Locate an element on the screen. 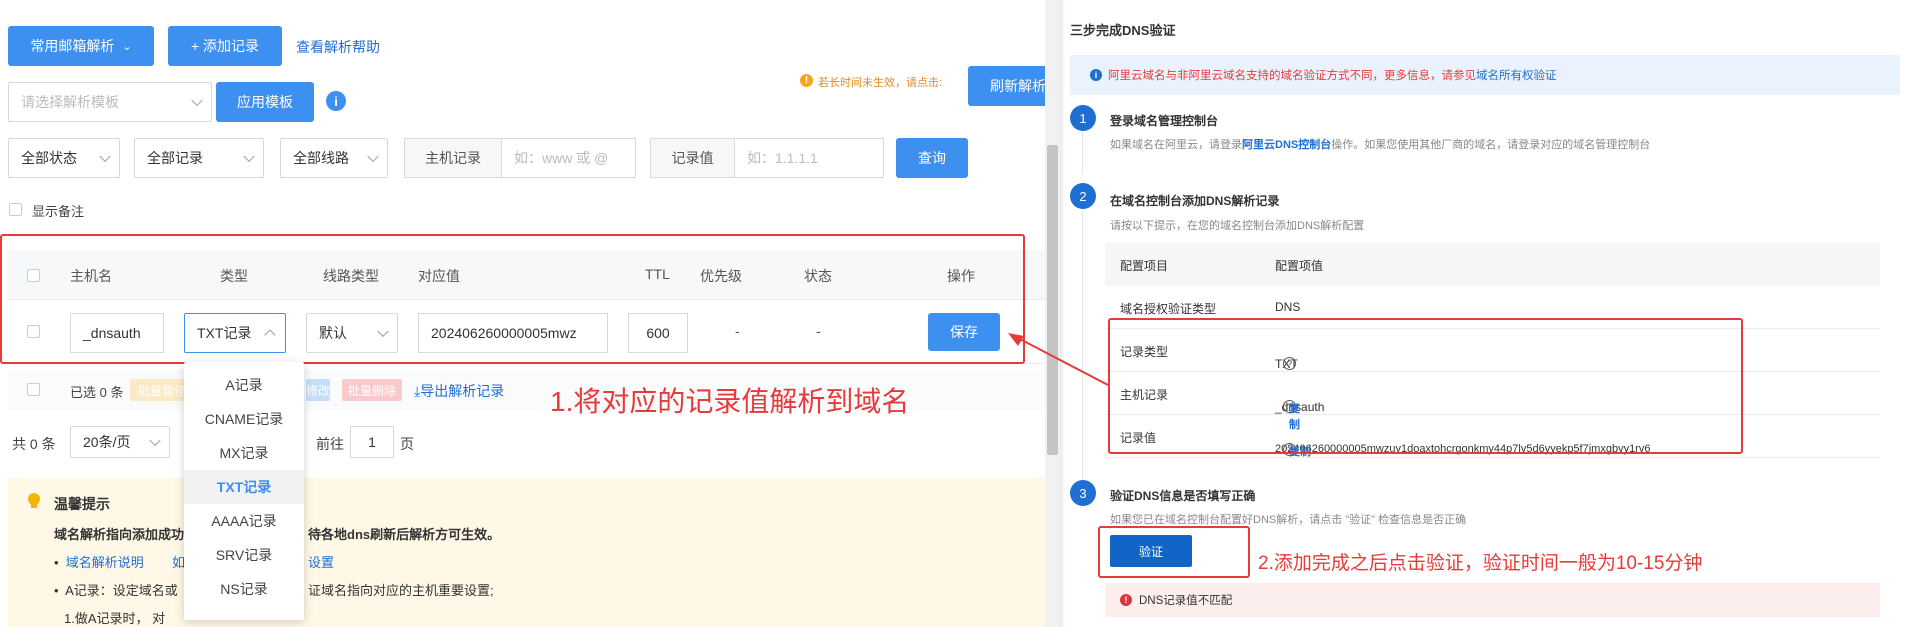 Image resolution: width=1920 pixels, height=627 pixels. annotation-arrow is located at coordinates (1058, 359).